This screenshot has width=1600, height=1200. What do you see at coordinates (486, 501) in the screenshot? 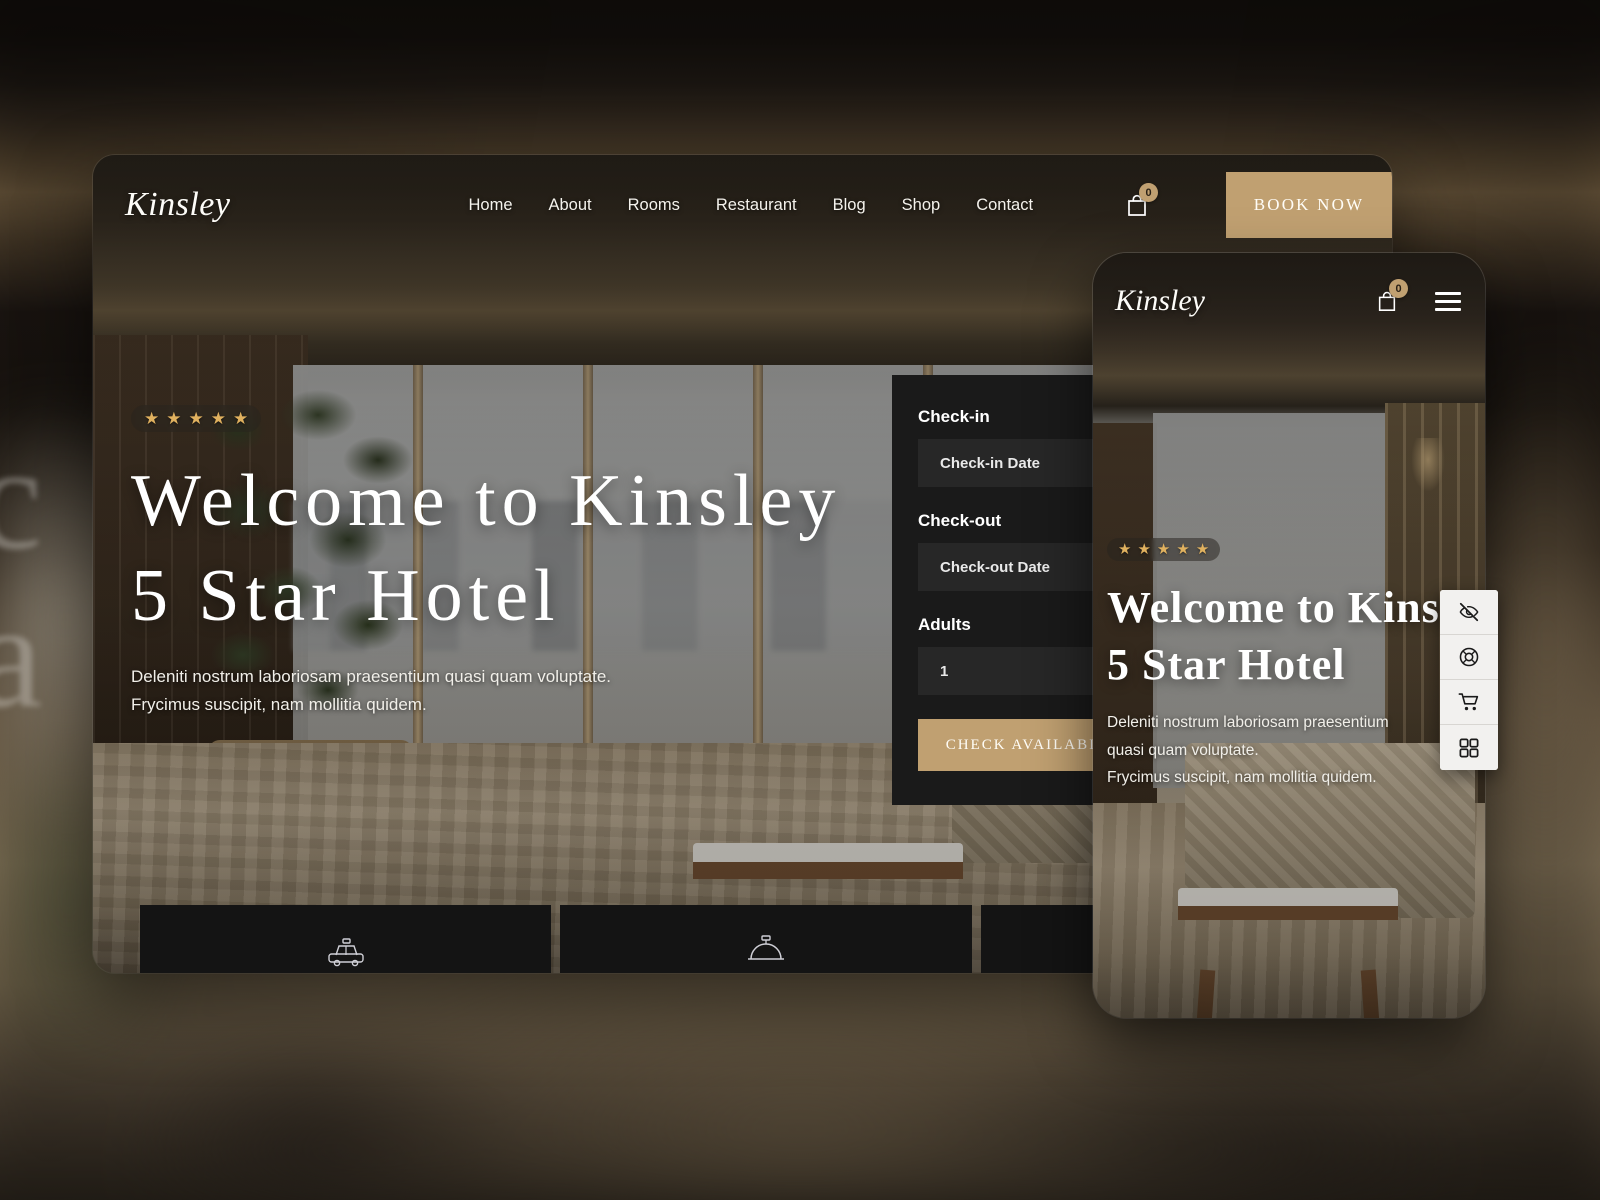
I see `hero-title-line-1: Welcome to Kinsley` at bounding box center [486, 501].